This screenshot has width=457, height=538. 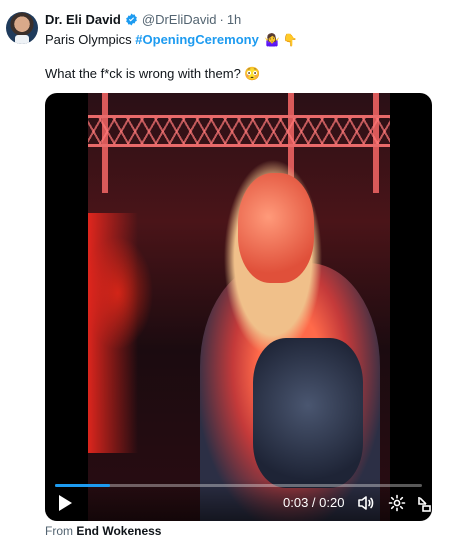 I want to click on verified-badge-icon, so click(x=131, y=19).